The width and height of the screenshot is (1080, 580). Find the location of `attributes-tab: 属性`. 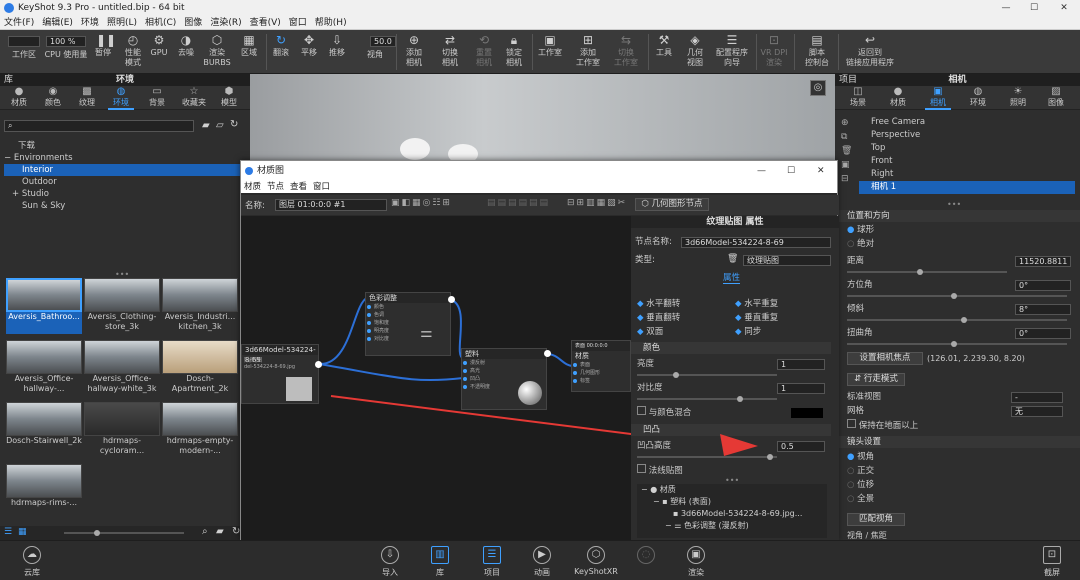

attributes-tab: 属性 is located at coordinates (732, 278).